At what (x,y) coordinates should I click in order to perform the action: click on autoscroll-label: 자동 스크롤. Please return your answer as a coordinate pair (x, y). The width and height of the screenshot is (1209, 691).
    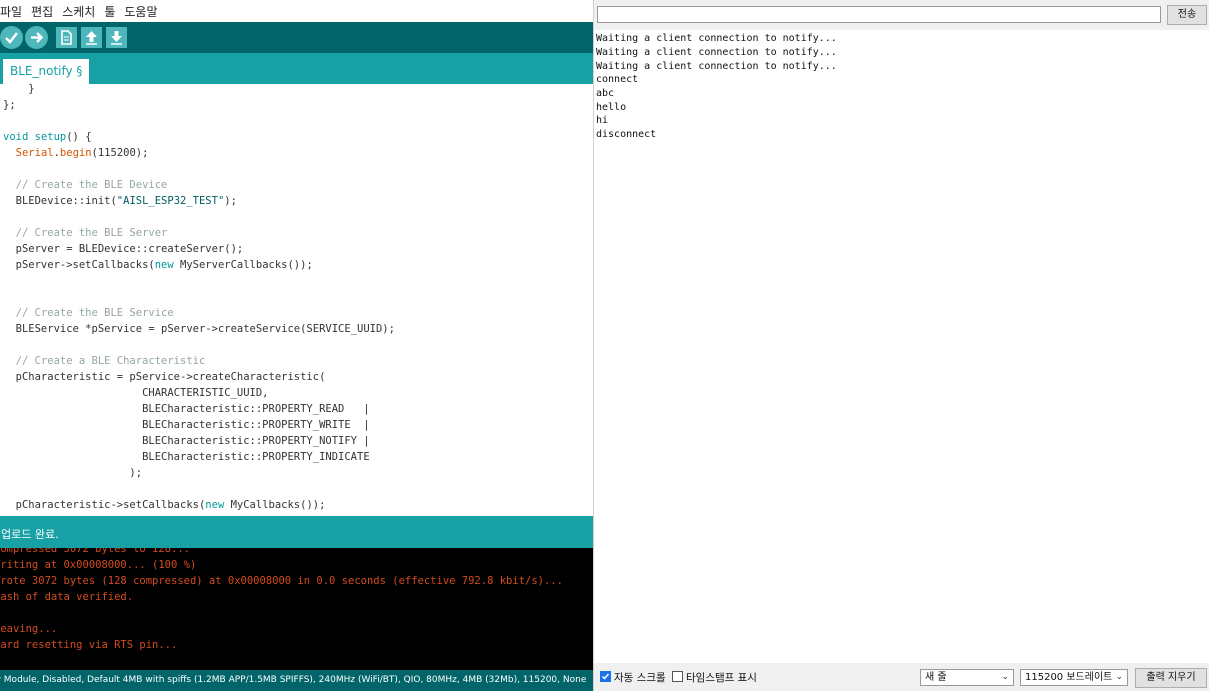
    Looking at the image, I should click on (640, 678).